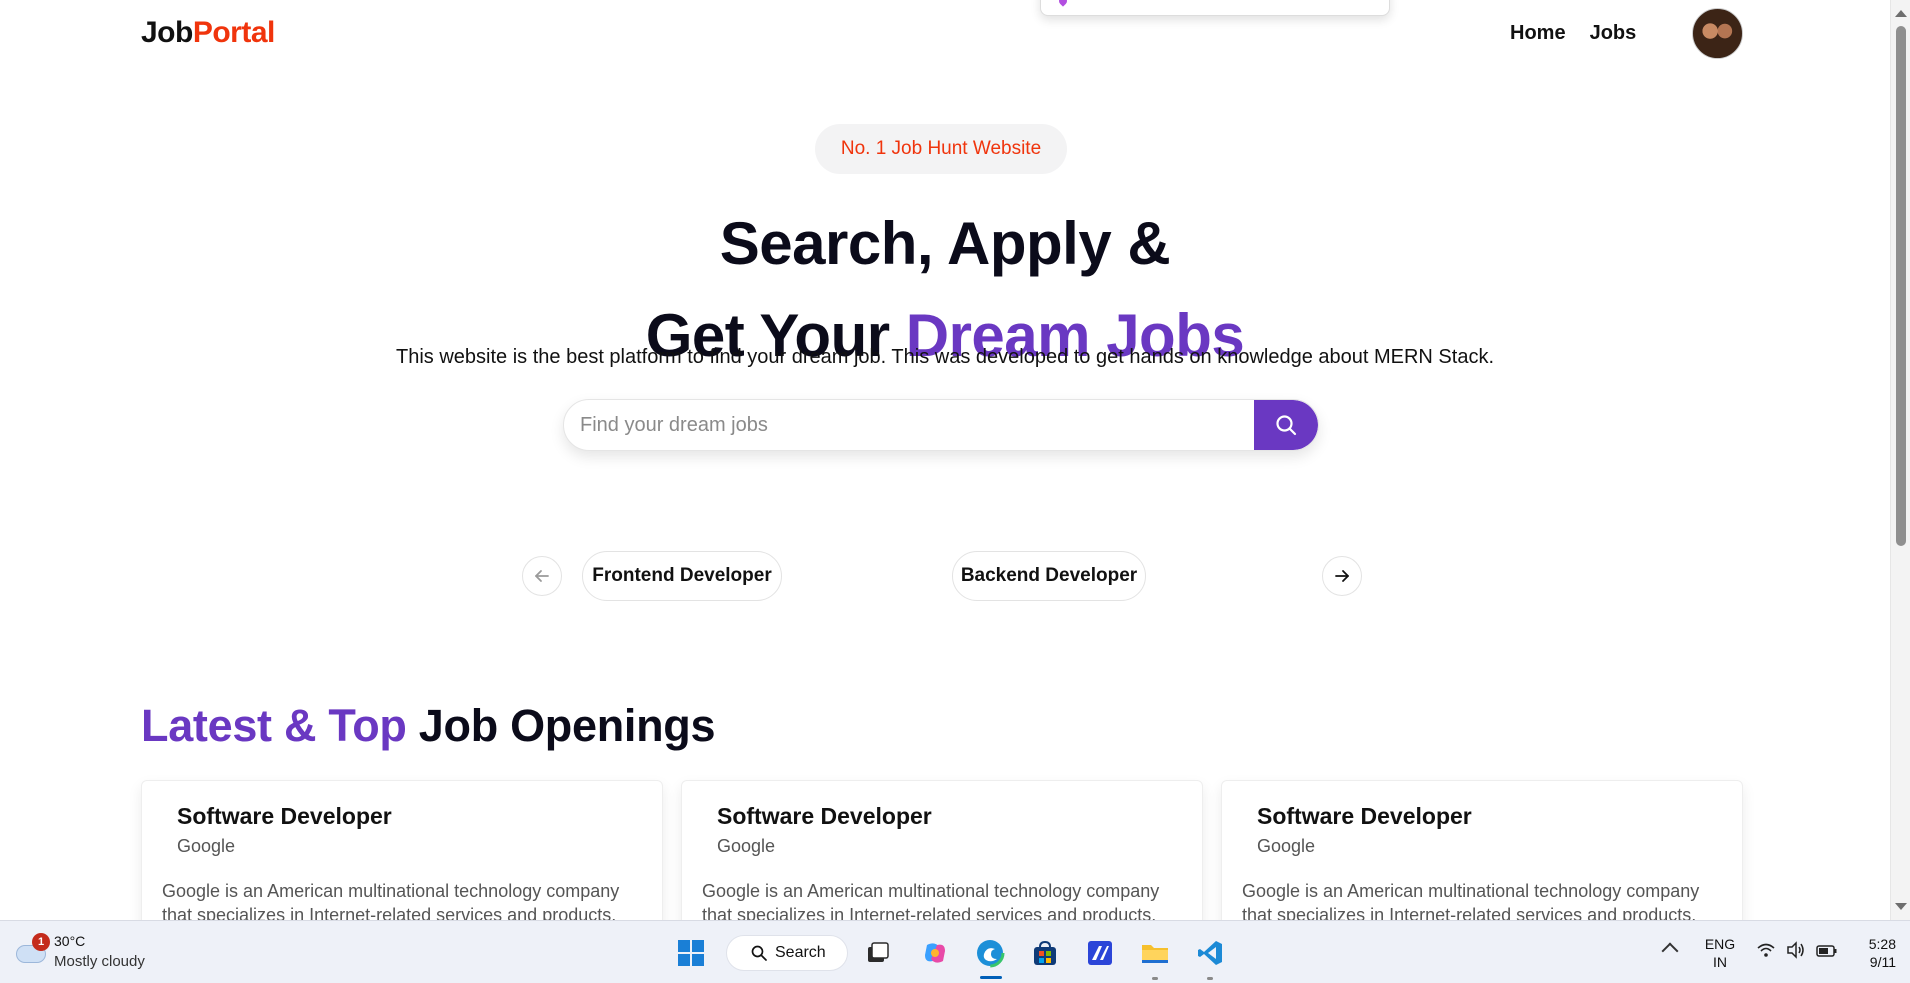 The height and width of the screenshot is (983, 1910). Describe the element at coordinates (1573, 33) in the screenshot. I see `nav-links: Home Jobs` at that location.